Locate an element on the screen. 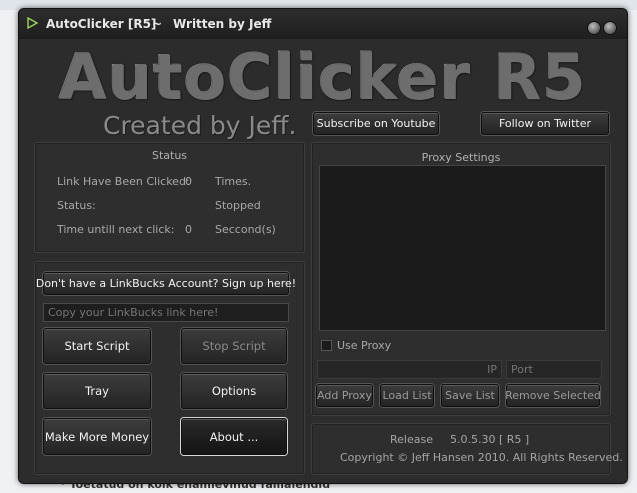  subscribe-youtube-button: Subscribe on Youtube is located at coordinates (376, 123).